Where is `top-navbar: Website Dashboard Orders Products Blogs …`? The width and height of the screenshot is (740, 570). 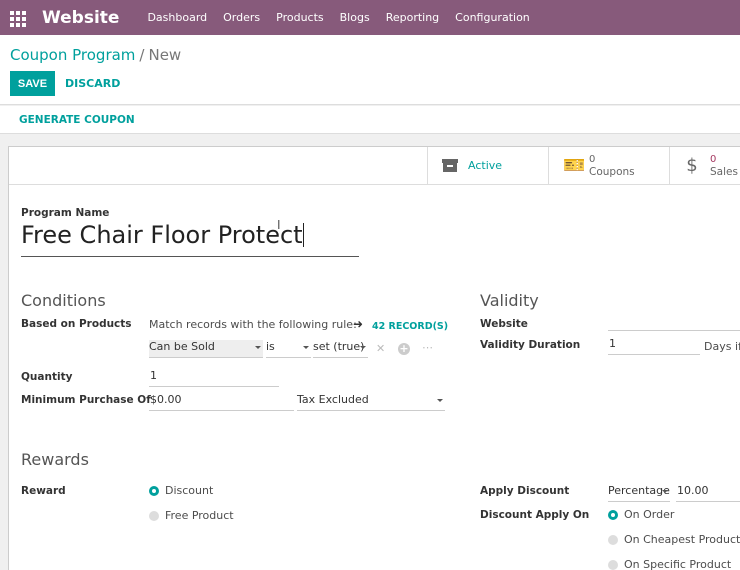
top-navbar: Website Dashboard Orders Products Blogs … is located at coordinates (370, 17).